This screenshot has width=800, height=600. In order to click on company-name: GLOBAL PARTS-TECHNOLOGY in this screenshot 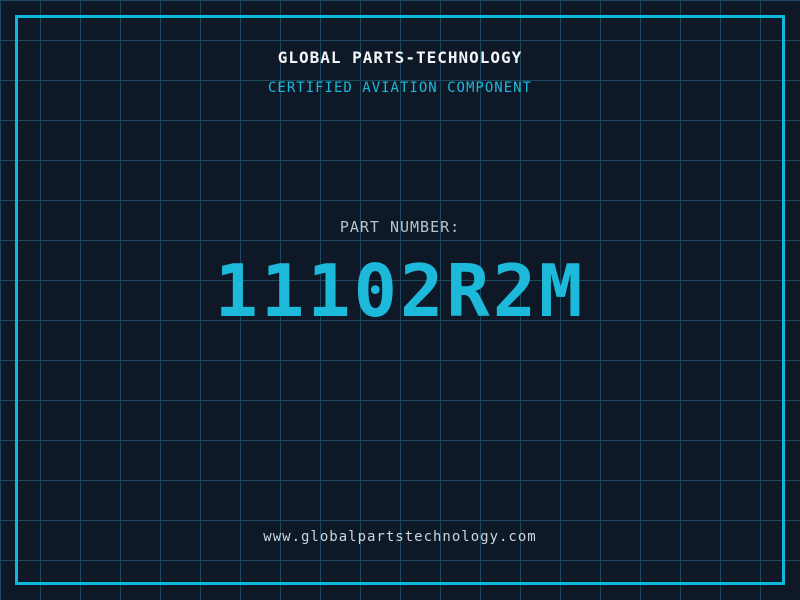, I will do `click(400, 57)`.